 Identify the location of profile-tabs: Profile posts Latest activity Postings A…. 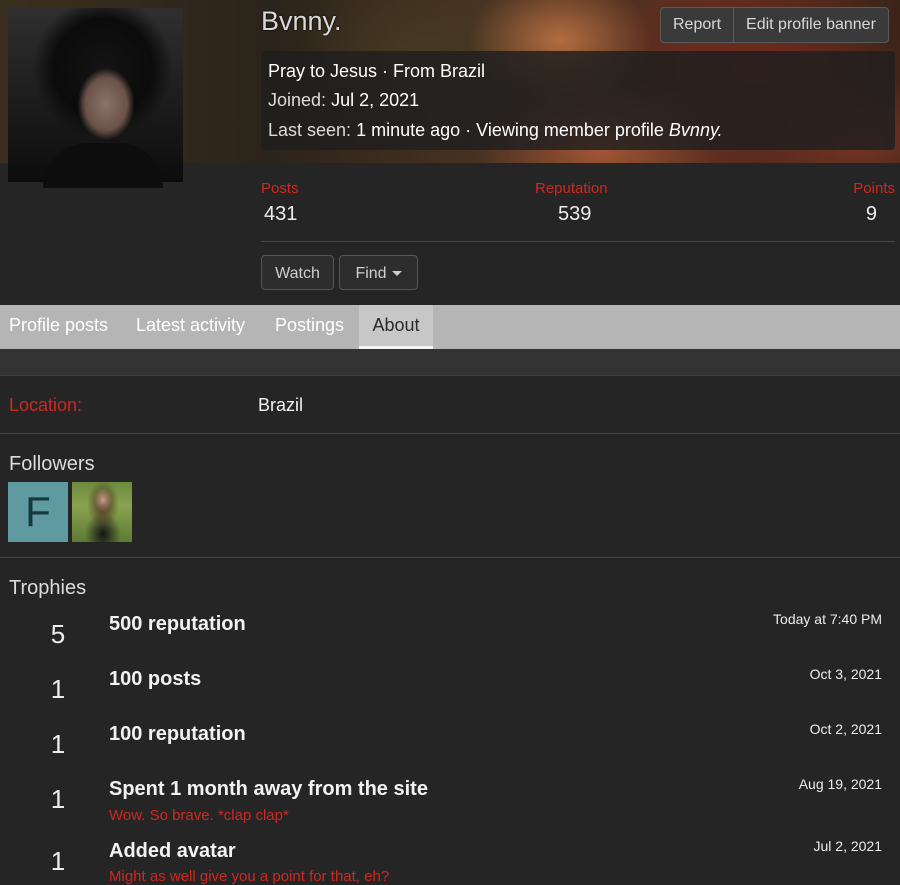
(450, 327).